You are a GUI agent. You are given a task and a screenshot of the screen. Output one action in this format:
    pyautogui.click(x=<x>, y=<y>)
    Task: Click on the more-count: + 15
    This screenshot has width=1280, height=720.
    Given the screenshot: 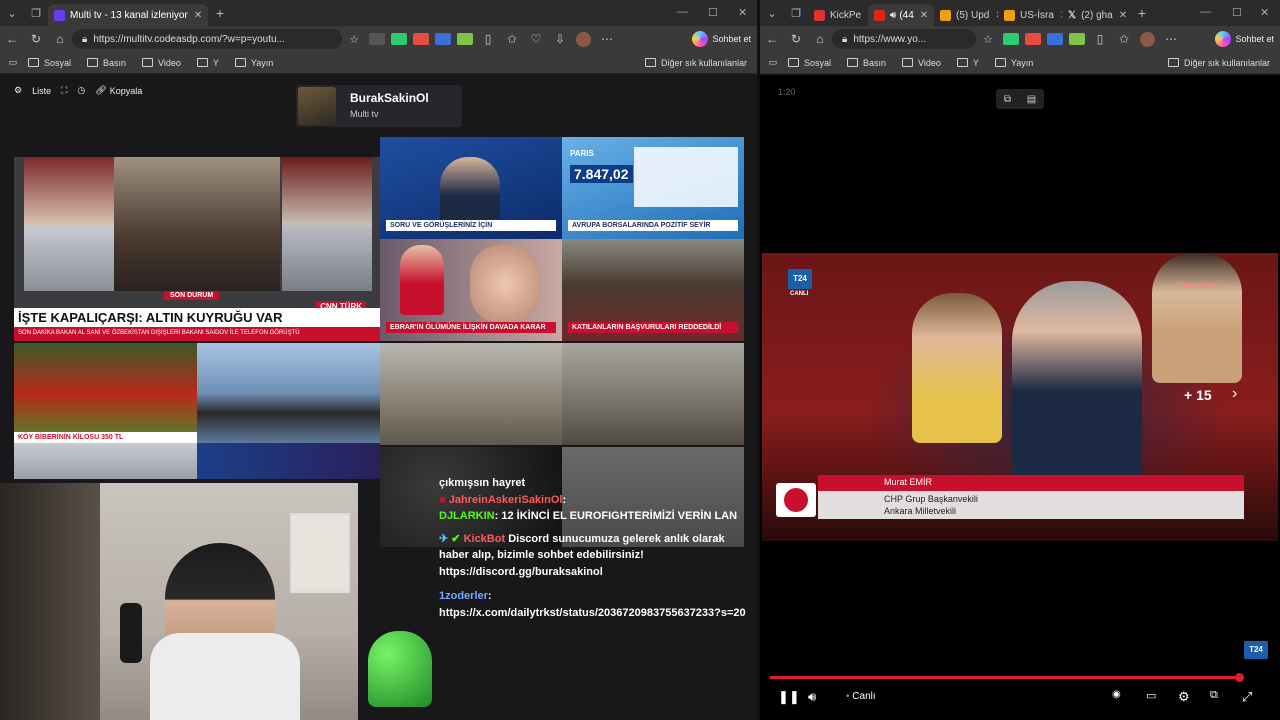 What is the action you would take?
    pyautogui.click(x=1198, y=395)
    